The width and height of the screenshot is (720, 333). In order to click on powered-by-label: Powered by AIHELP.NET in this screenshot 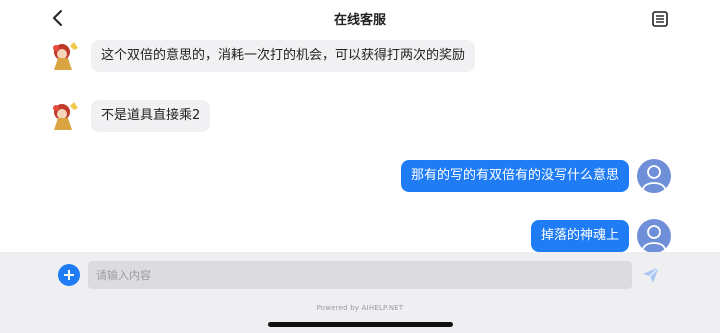, I will do `click(360, 308)`.